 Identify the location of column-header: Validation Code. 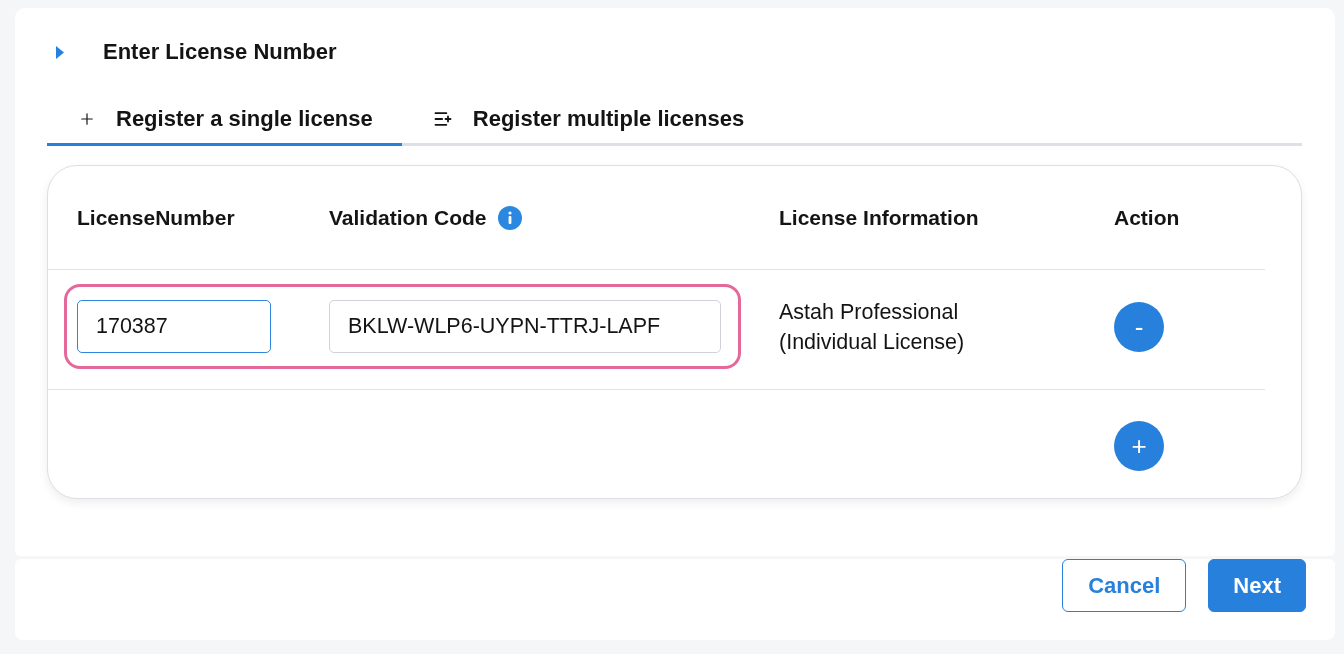
(408, 217).